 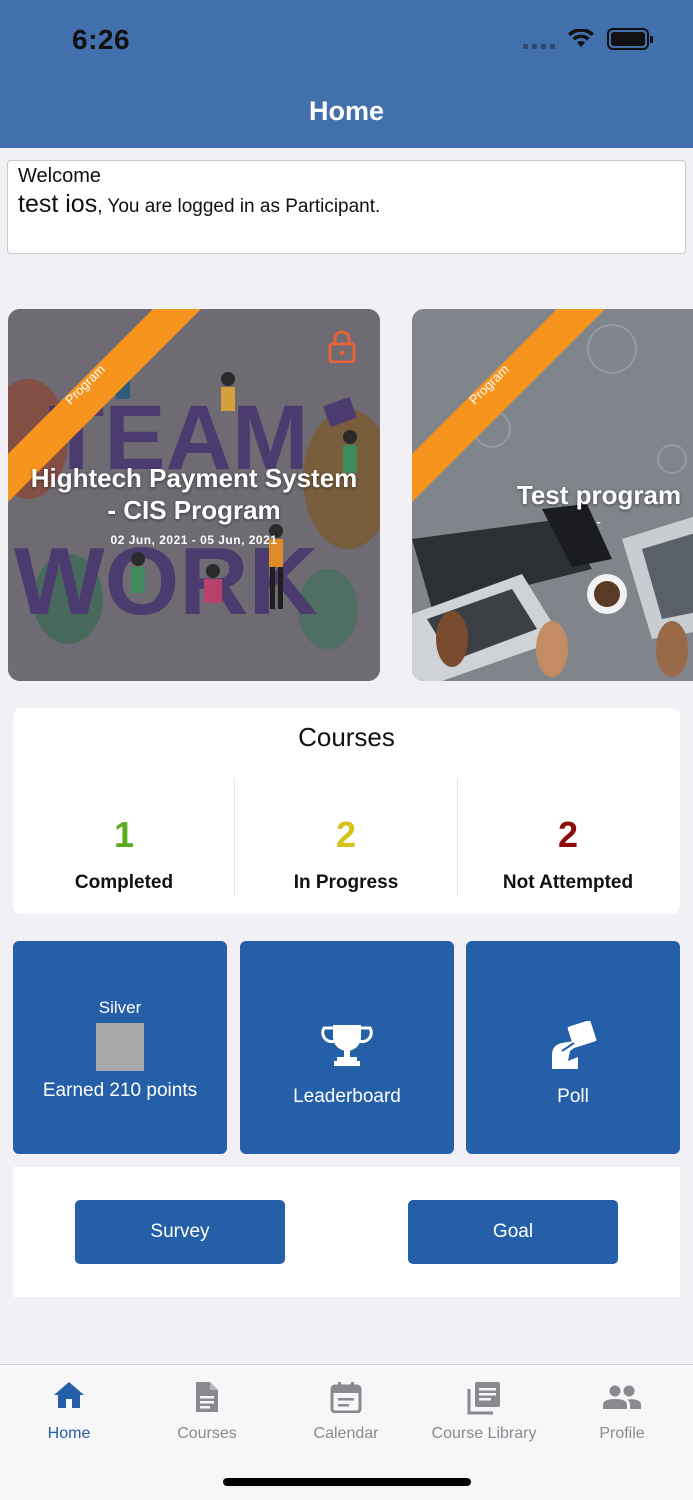 What do you see at coordinates (346, 1232) in the screenshot?
I see `actions-panel: Survey Goal` at bounding box center [346, 1232].